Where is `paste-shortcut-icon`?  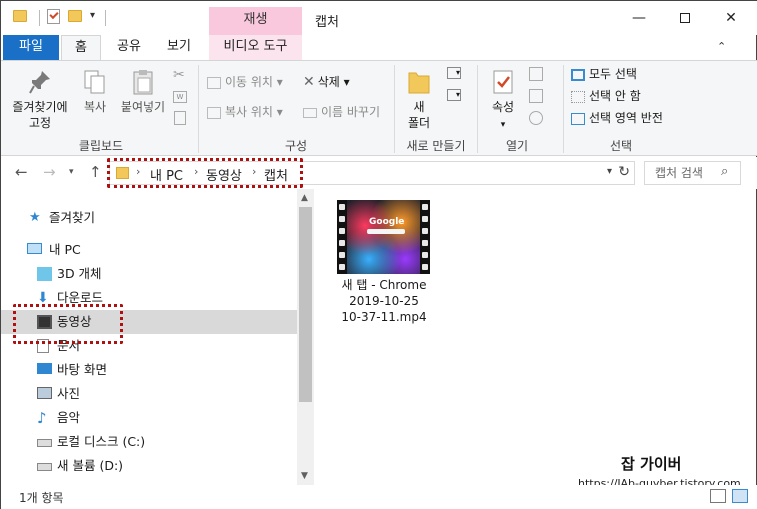
paste-shortcut-icon is located at coordinates (180, 118).